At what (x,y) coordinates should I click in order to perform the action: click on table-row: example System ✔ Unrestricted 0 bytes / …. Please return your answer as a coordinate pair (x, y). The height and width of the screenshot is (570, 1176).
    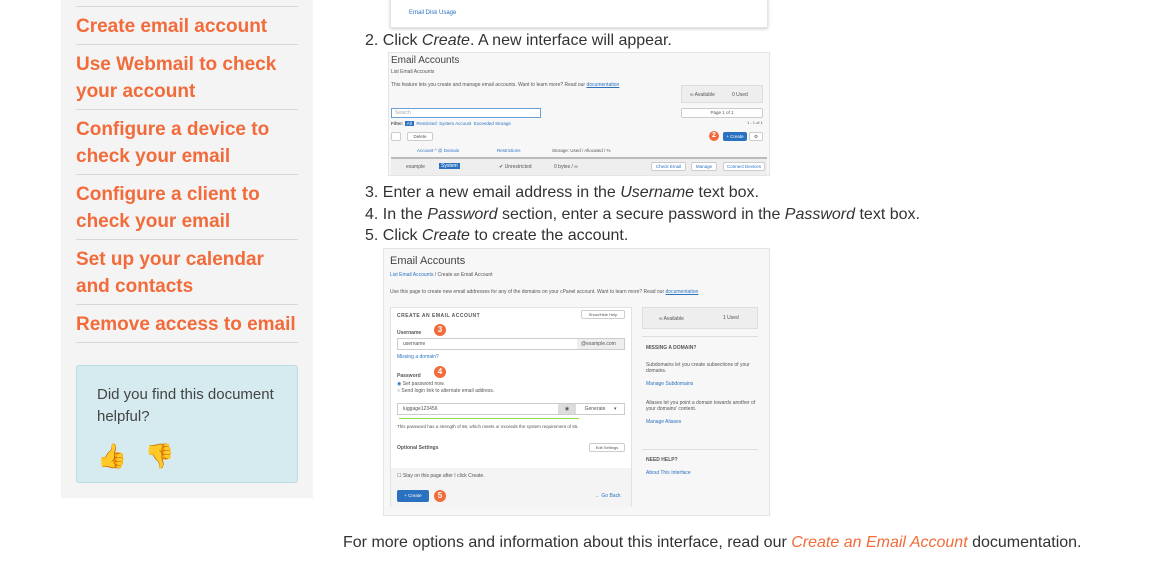
    Looking at the image, I should click on (579, 166).